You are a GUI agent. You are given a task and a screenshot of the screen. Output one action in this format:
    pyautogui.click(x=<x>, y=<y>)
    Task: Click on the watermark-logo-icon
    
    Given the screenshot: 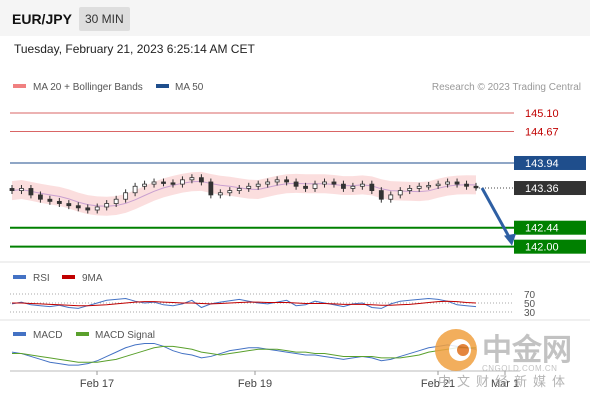 What is the action you would take?
    pyautogui.click(x=463, y=350)
    